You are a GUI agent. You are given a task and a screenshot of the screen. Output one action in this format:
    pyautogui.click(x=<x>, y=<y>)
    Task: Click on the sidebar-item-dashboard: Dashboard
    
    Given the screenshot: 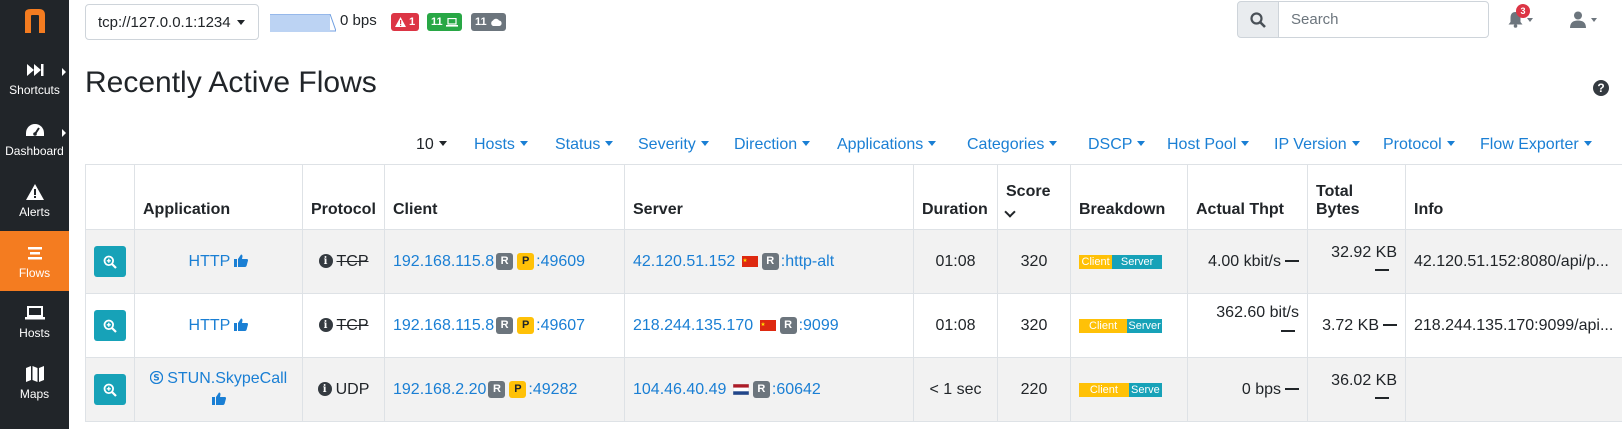 What is the action you would take?
    pyautogui.click(x=34, y=139)
    